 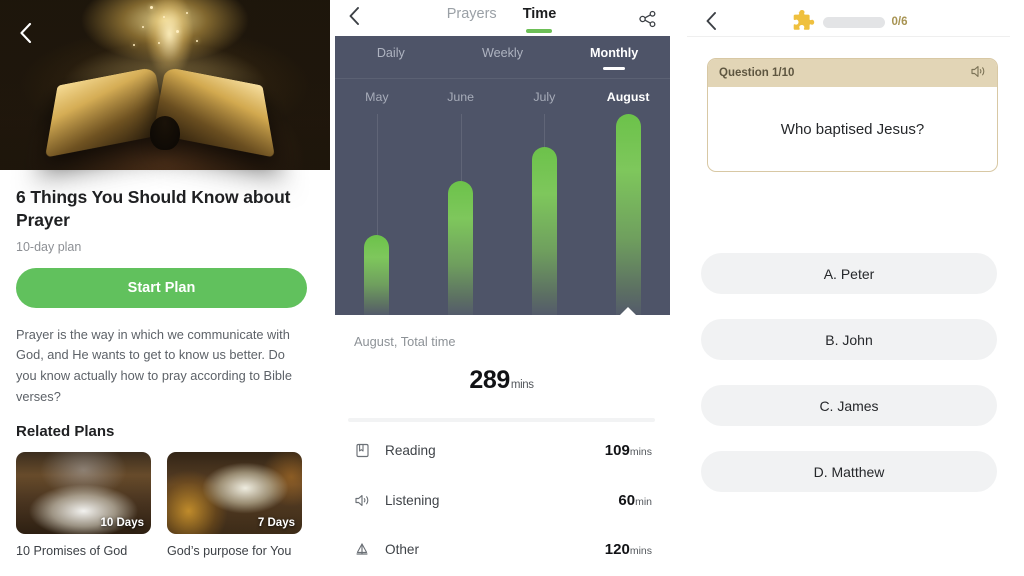 What do you see at coordinates (502, 500) in the screenshot?
I see `table-row: Listening 60min` at bounding box center [502, 500].